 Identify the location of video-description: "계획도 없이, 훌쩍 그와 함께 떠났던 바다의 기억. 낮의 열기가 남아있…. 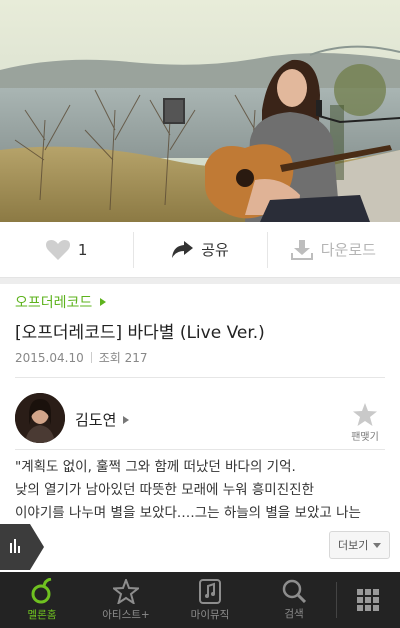
(201, 490).